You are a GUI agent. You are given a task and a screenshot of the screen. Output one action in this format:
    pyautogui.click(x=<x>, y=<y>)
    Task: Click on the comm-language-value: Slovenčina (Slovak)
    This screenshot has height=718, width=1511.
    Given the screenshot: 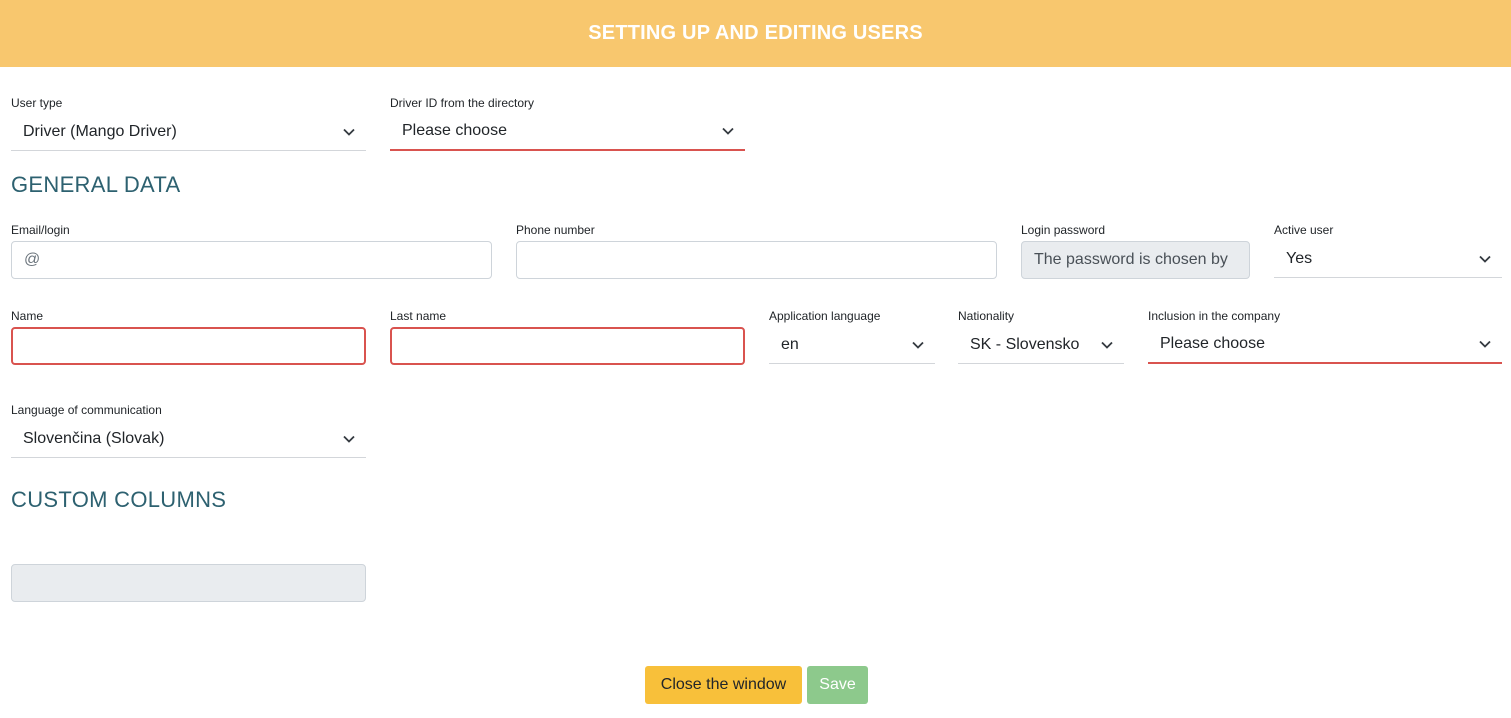 What is the action you would take?
    pyautogui.click(x=94, y=438)
    